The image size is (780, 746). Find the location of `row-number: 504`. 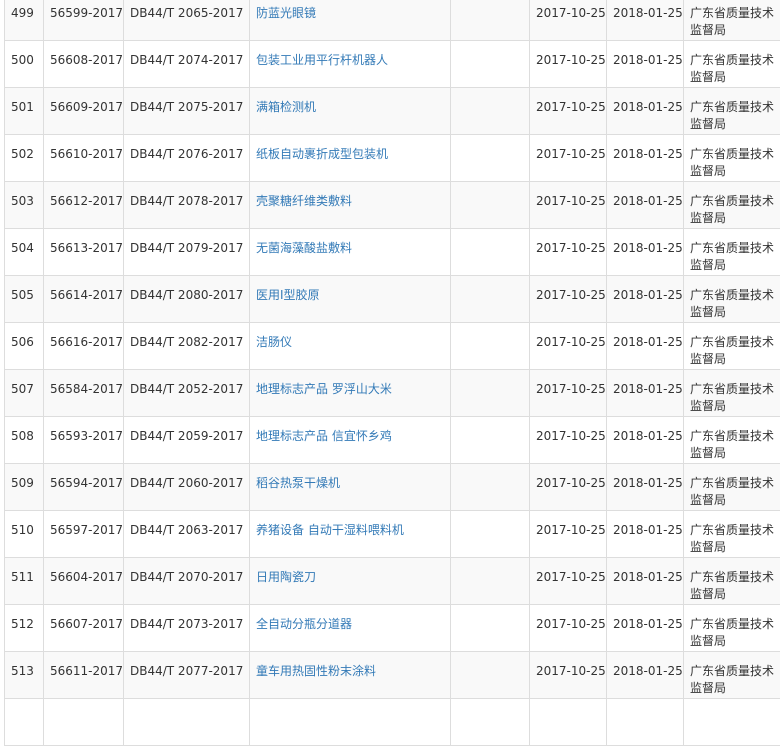

row-number: 504 is located at coordinates (24, 252).